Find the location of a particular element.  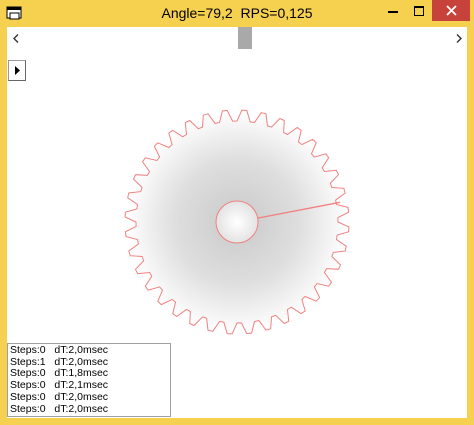

close-icon is located at coordinates (451, 10).